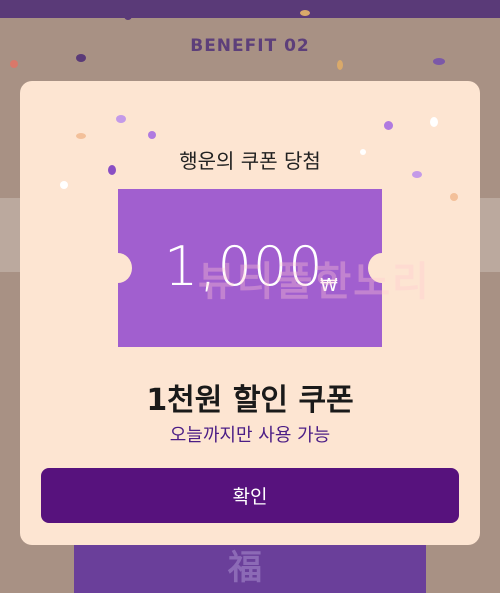  What do you see at coordinates (118, 268) in the screenshot?
I see `coupon-notch-left` at bounding box center [118, 268].